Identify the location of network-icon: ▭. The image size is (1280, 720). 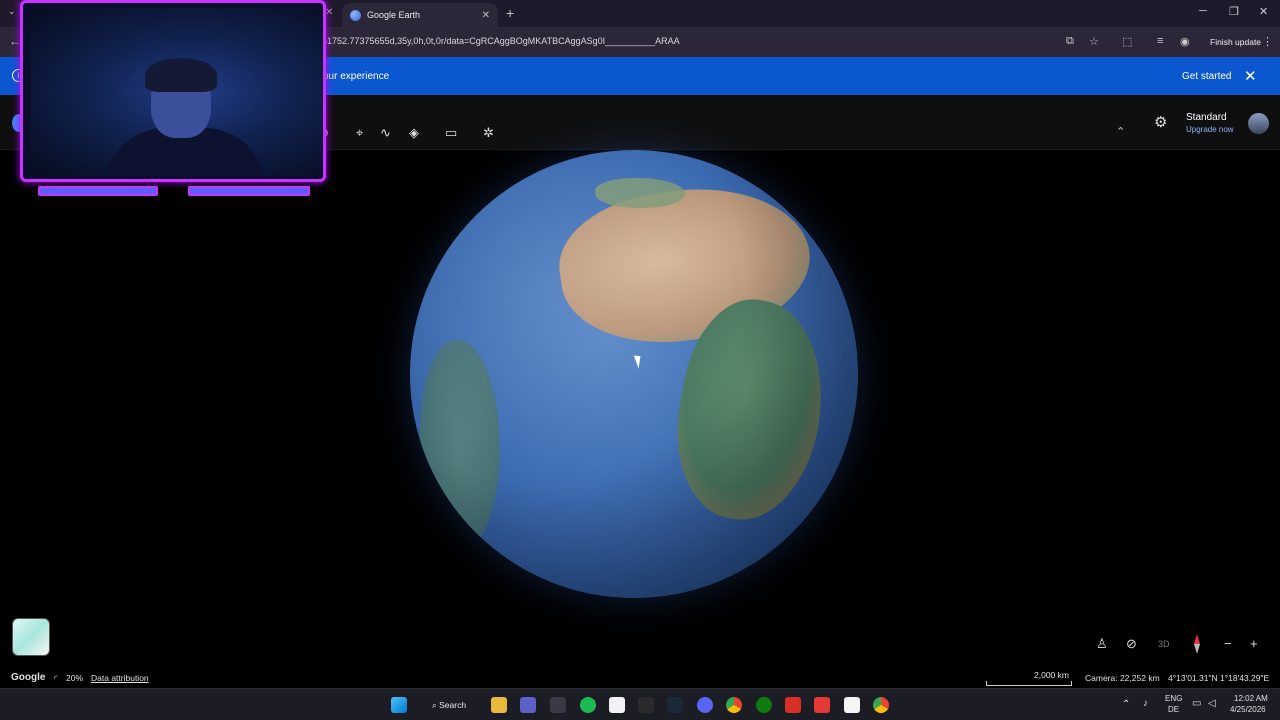
(1196, 703).